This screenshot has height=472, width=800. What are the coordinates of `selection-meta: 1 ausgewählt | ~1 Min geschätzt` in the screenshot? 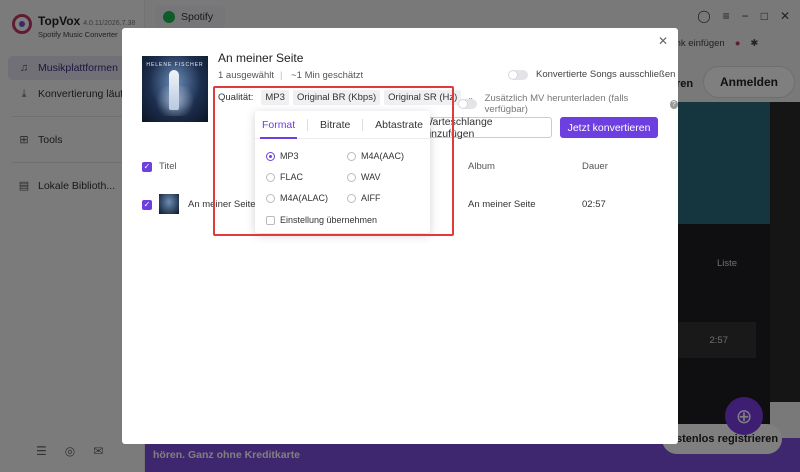 It's located at (291, 75).